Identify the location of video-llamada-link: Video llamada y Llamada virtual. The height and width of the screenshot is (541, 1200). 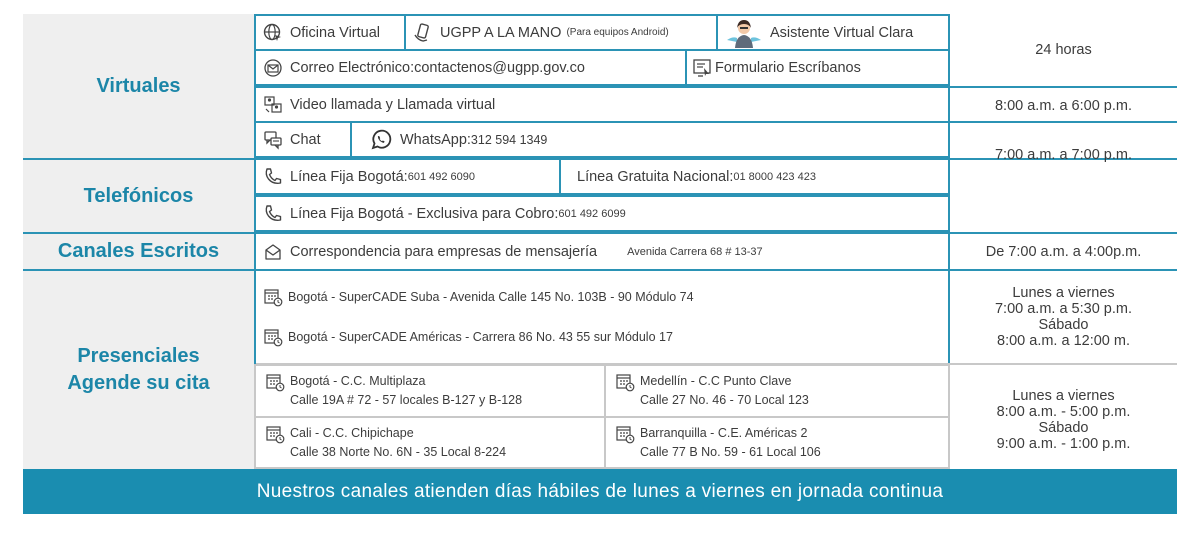
(602, 104).